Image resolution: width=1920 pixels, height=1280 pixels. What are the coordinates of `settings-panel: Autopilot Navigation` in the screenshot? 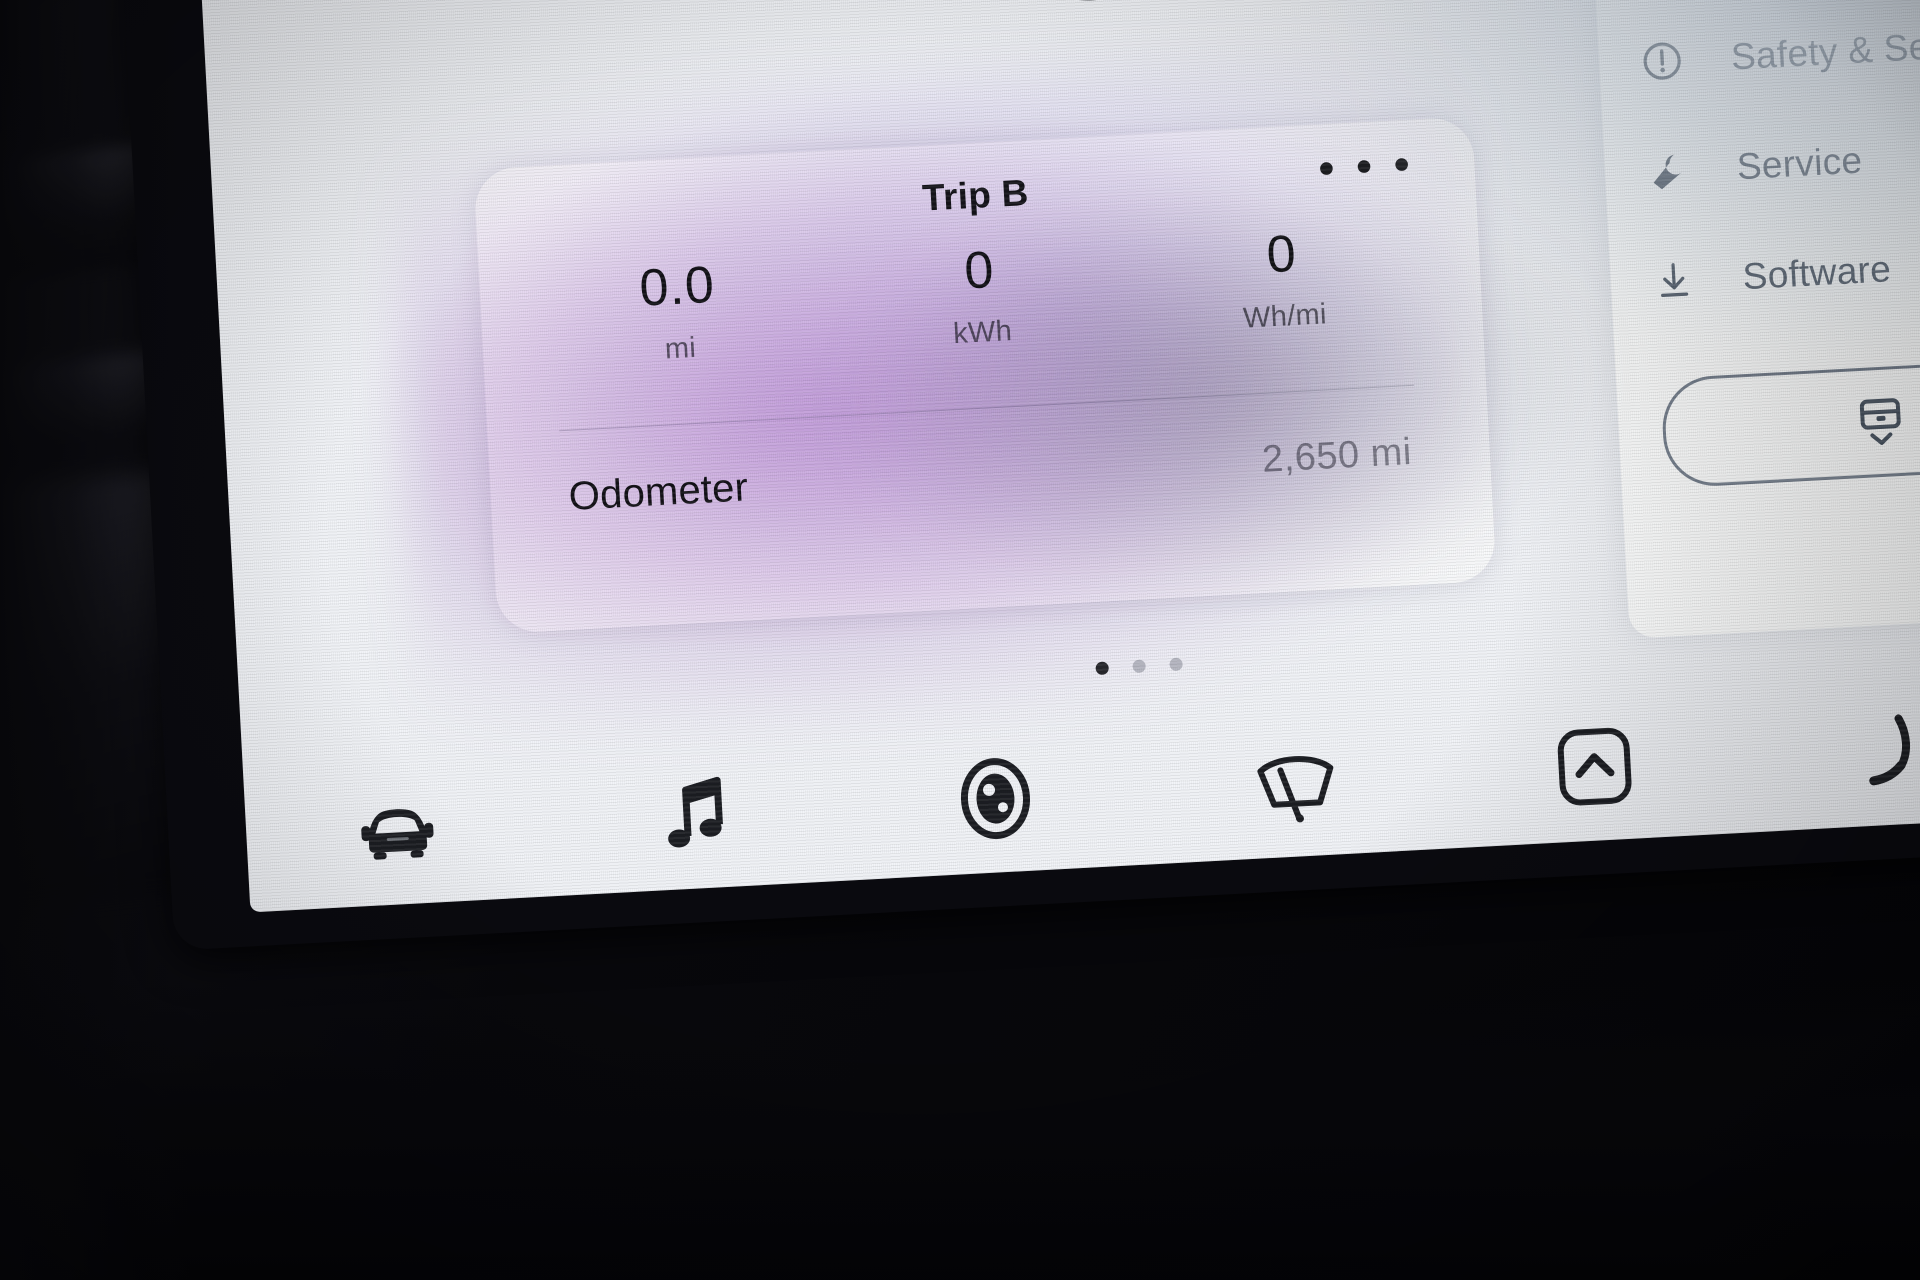 It's located at (1748, 319).